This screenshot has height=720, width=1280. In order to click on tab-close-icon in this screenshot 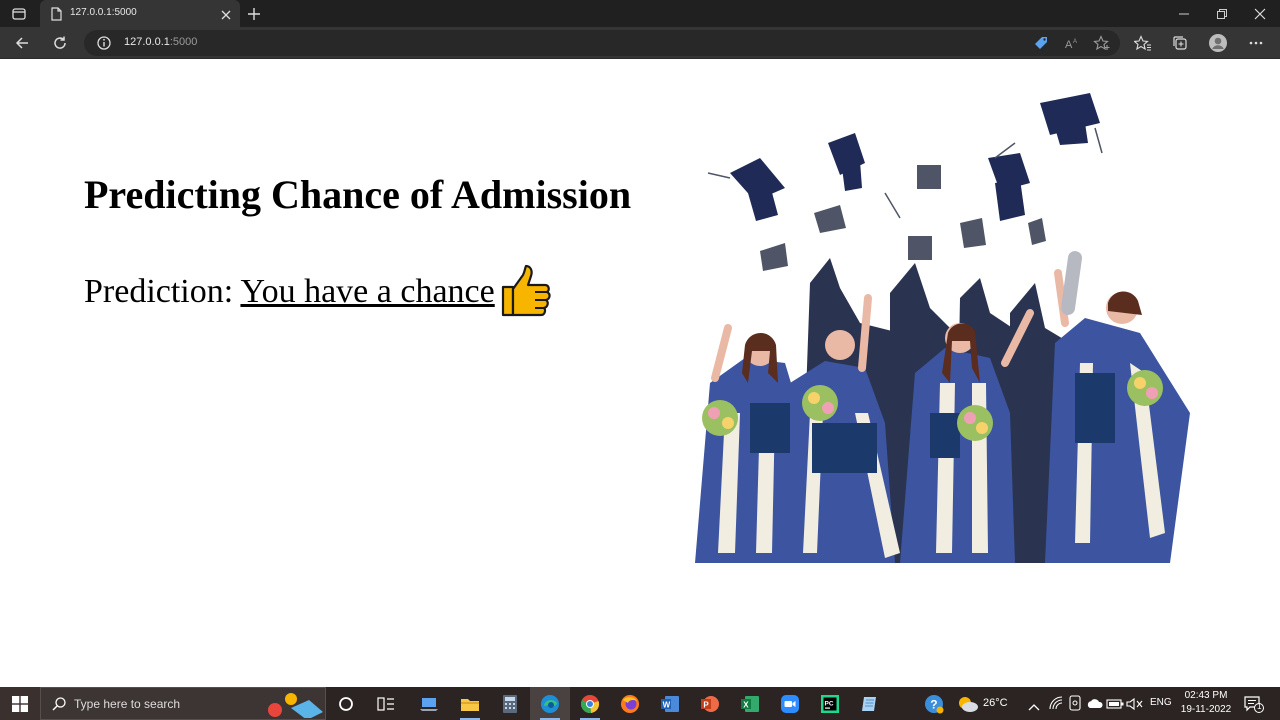, I will do `click(226, 15)`.